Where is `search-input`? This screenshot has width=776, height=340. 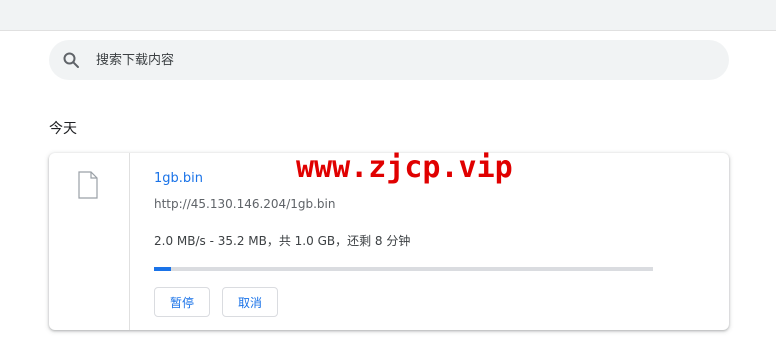 search-input is located at coordinates (396, 60).